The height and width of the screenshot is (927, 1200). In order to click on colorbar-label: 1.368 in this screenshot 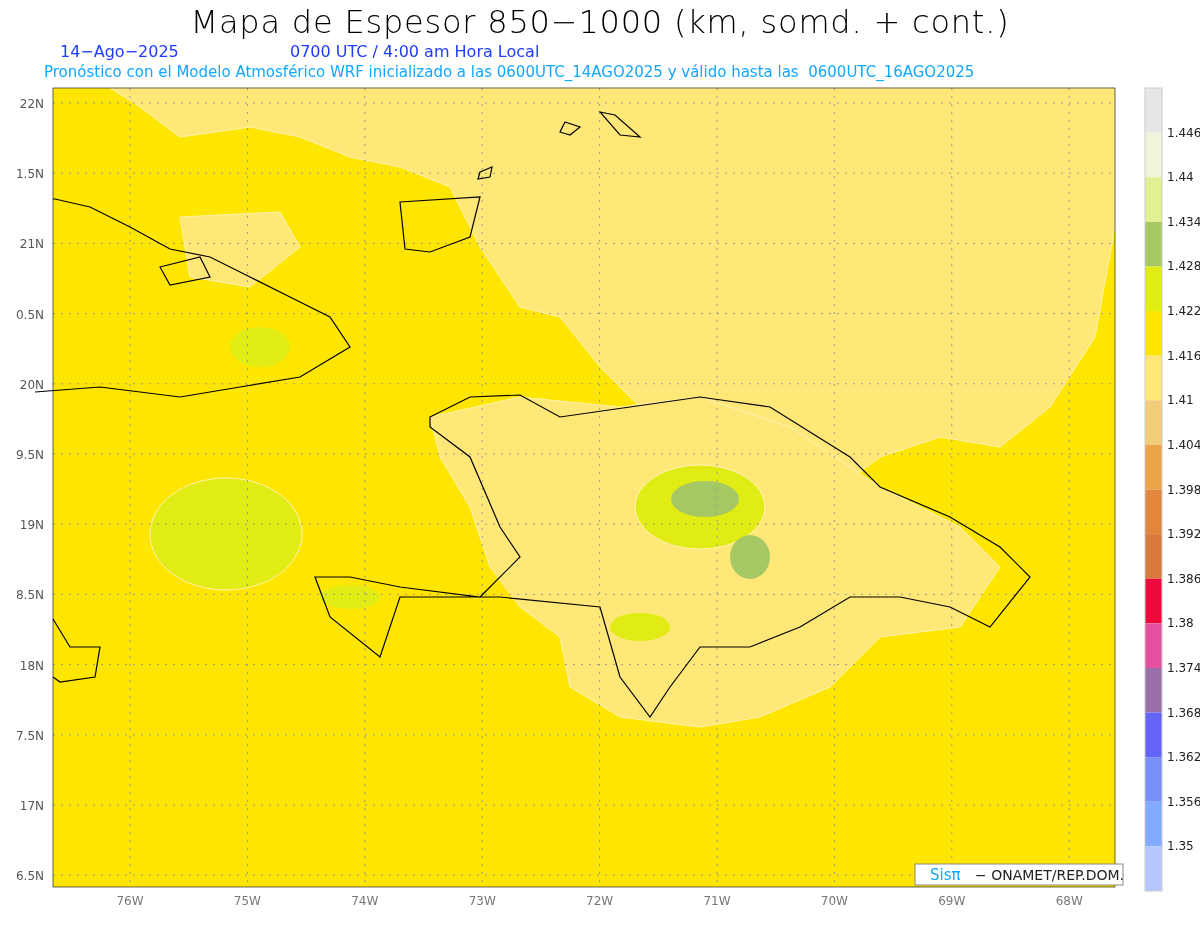, I will do `click(1183, 712)`.